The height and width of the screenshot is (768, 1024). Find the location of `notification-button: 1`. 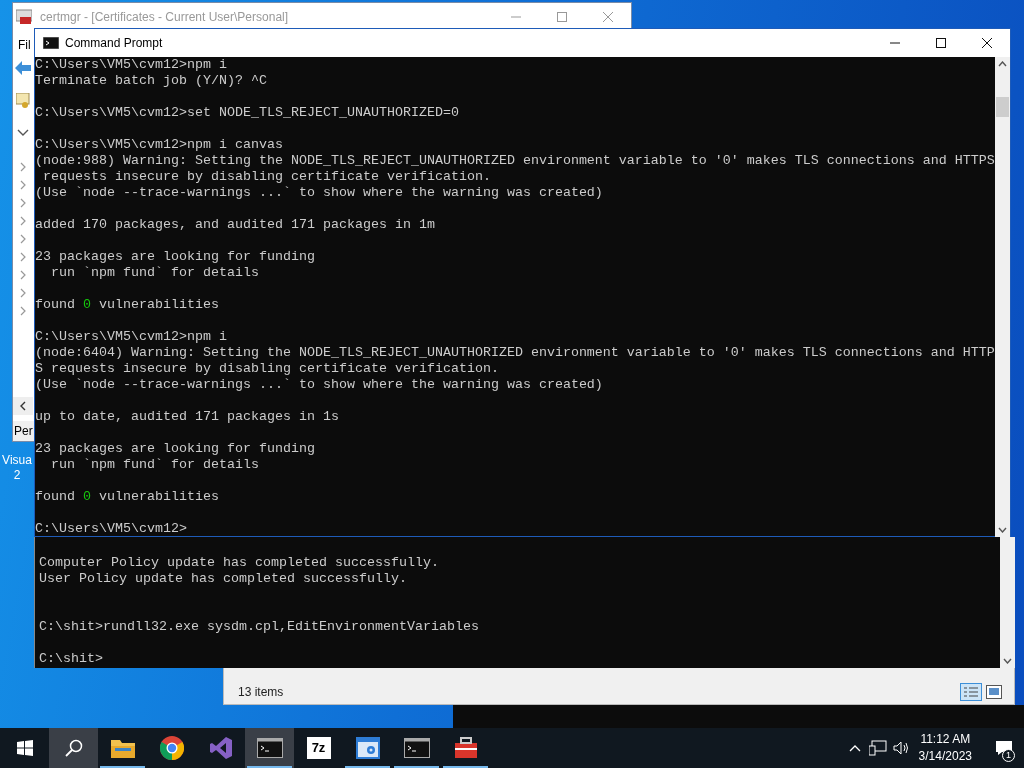

notification-button: 1 is located at coordinates (1004, 748).